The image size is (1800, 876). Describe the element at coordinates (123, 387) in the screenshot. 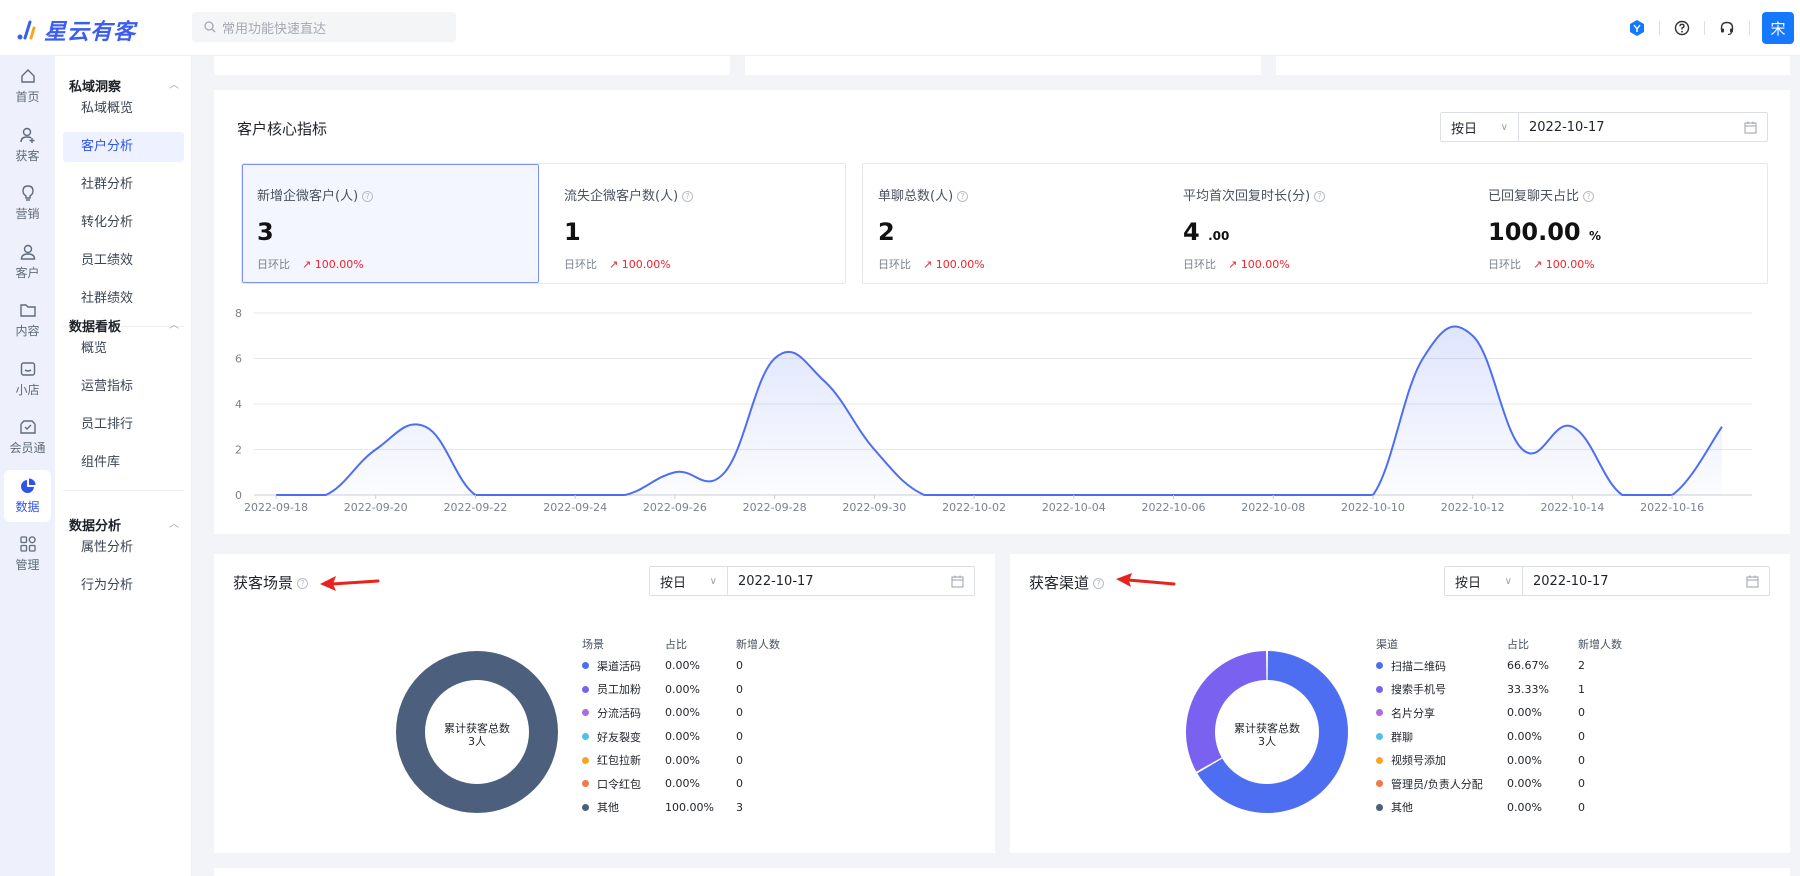

I see `subnav-item: 运营指标` at that location.